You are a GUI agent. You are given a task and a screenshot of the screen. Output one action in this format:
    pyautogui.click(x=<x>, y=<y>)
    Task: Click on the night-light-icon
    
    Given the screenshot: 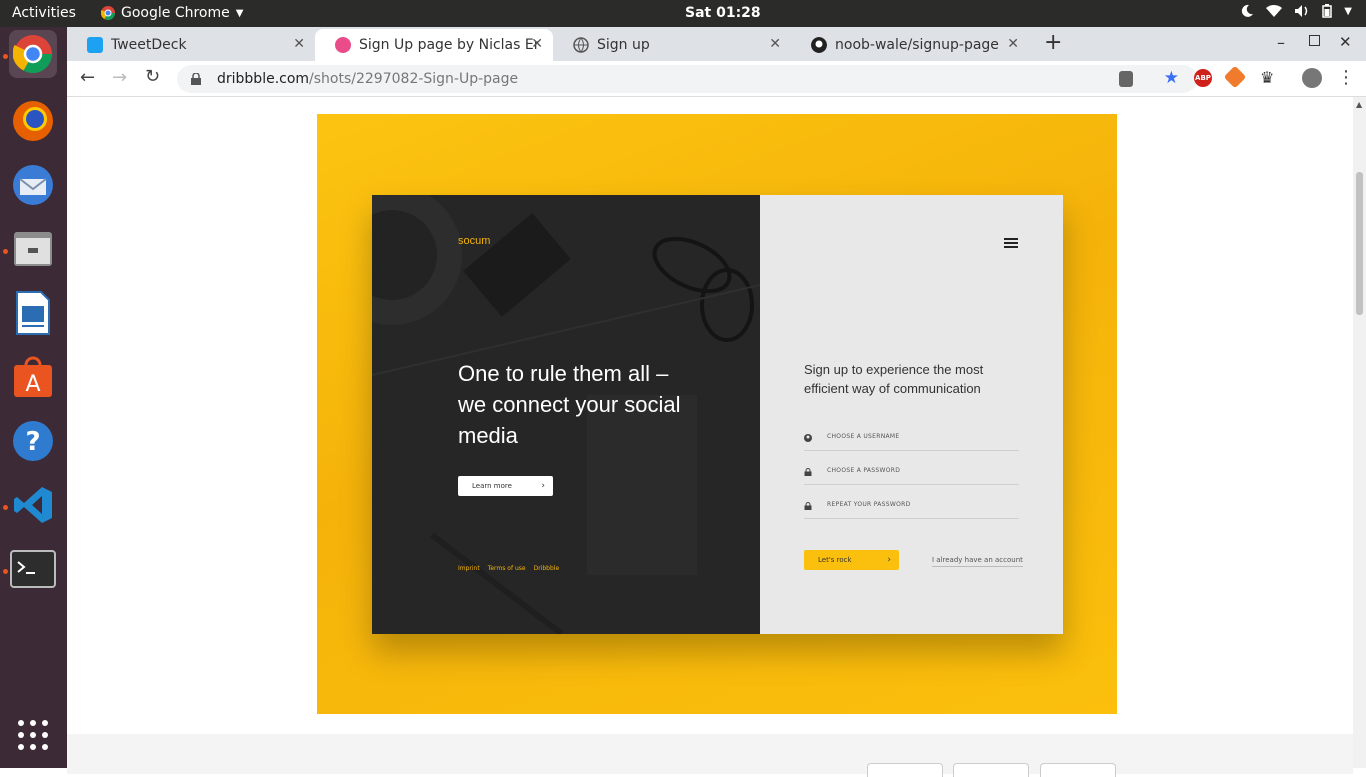 What is the action you would take?
    pyautogui.click(x=1248, y=10)
    